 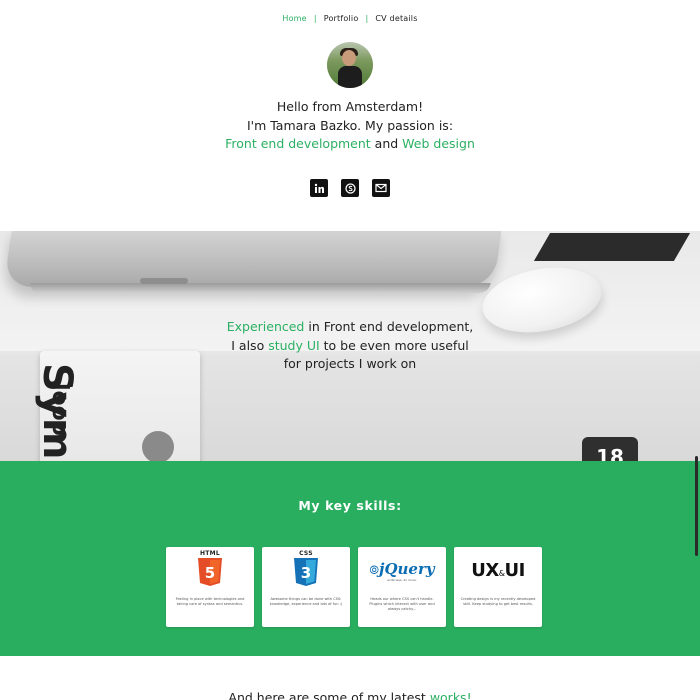 I want to click on works-link: works!, so click(x=451, y=695).